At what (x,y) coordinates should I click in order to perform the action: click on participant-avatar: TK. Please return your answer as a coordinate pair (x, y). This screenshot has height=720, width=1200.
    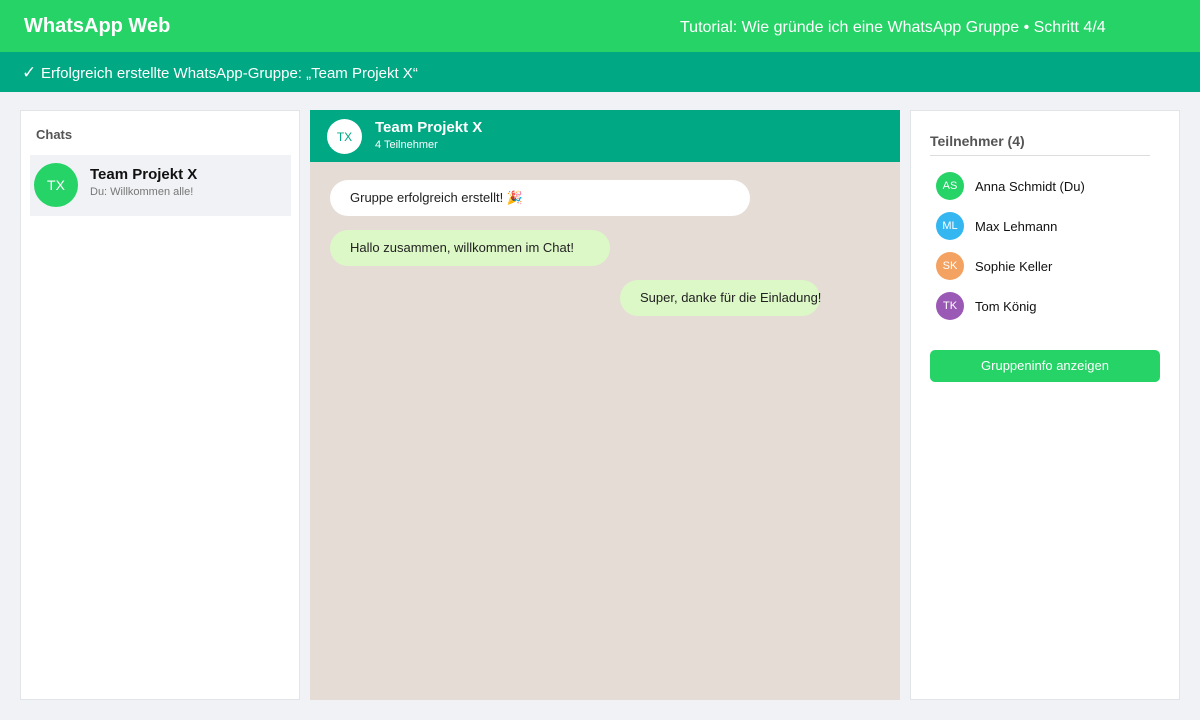
    Looking at the image, I should click on (950, 306).